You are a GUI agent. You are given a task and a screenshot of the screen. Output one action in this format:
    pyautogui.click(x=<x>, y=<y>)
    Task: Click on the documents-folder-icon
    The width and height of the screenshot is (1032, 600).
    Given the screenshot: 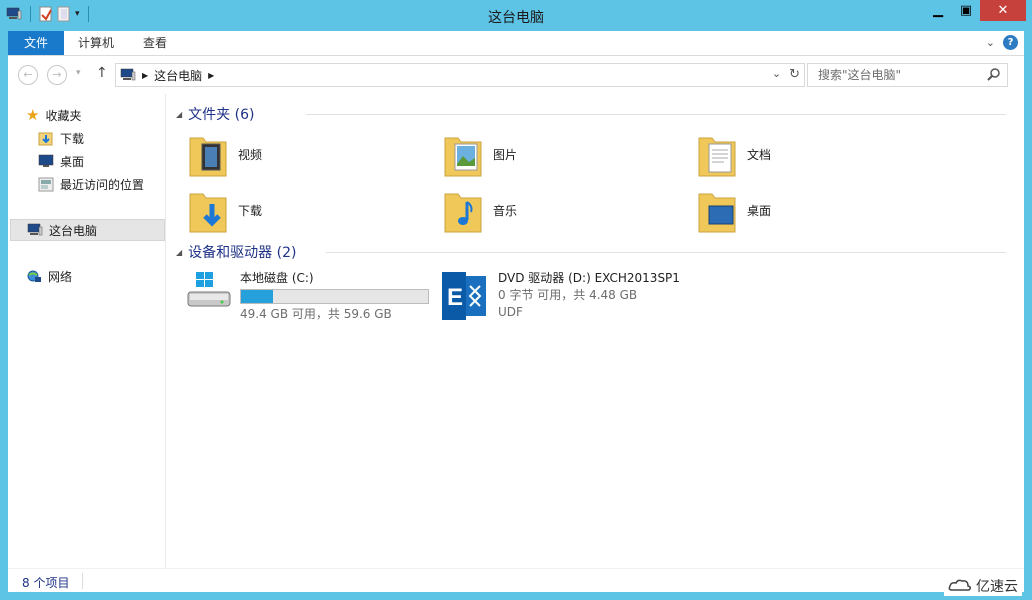 What is the action you would take?
    pyautogui.click(x=717, y=157)
    